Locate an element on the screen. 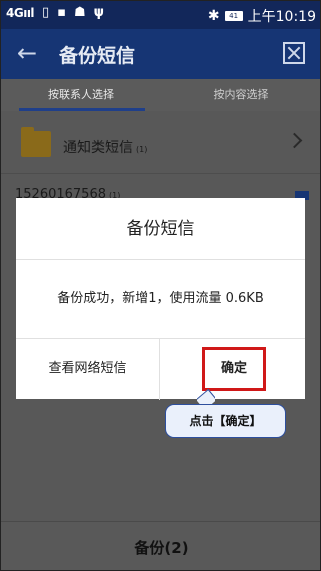 The height and width of the screenshot is (571, 321). network-signal: 4Gııl is located at coordinates (20, 12).